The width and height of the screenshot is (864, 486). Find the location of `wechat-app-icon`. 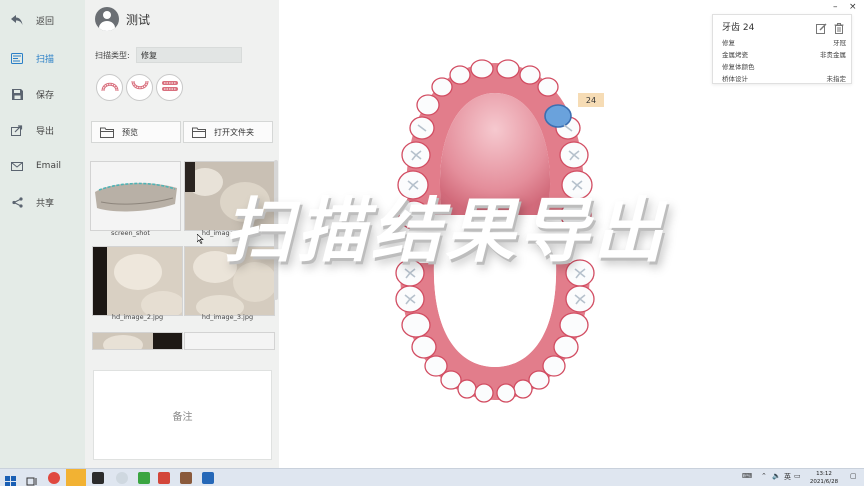

wechat-app-icon is located at coordinates (76, 477).